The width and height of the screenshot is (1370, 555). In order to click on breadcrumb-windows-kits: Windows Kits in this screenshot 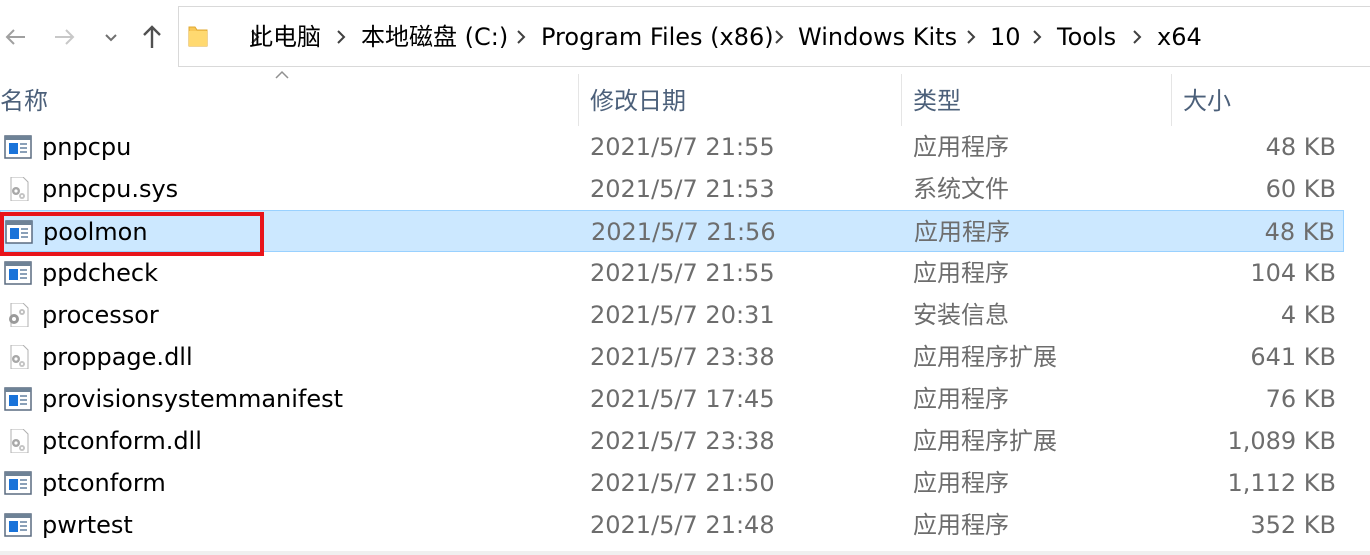, I will do `click(877, 37)`.